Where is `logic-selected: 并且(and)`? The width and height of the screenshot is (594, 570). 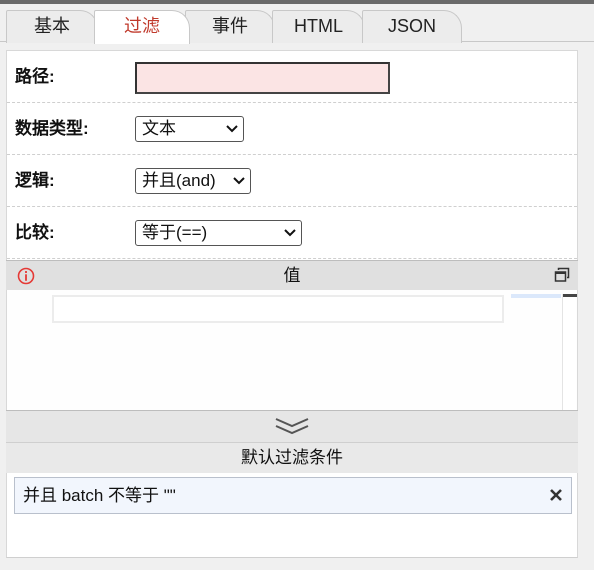 logic-selected: 并且(and) is located at coordinates (179, 180).